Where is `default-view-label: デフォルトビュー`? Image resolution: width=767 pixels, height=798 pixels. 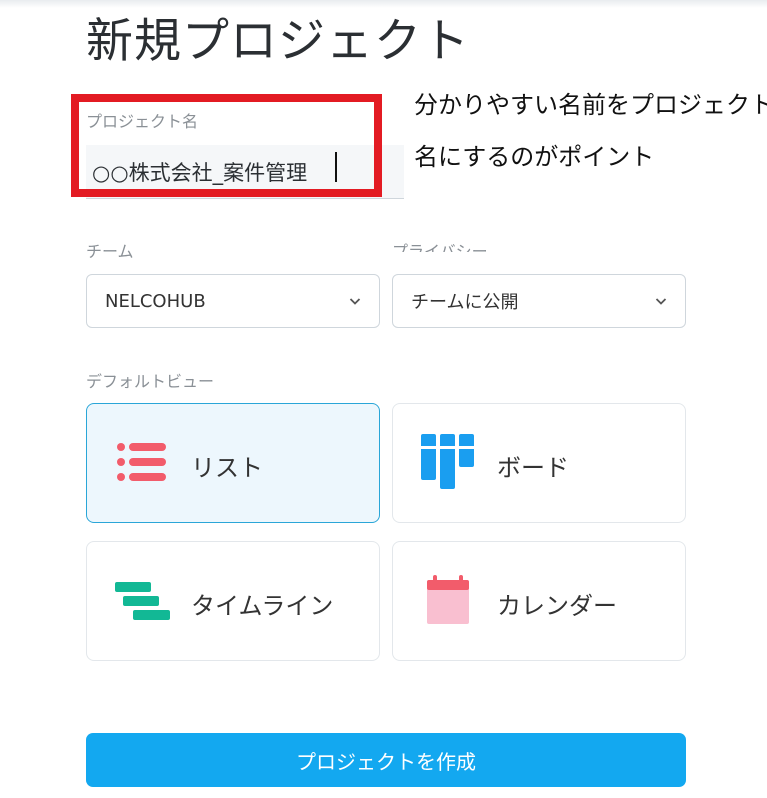 default-view-label: デフォルトビュー is located at coordinates (150, 381).